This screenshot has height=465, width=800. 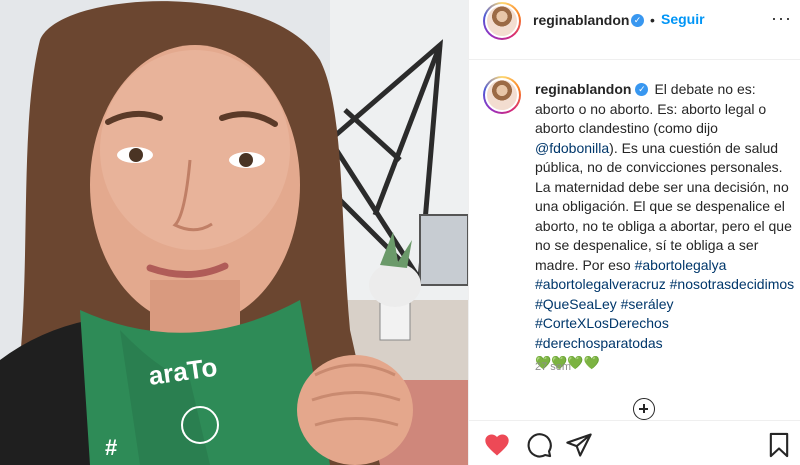 What do you see at coordinates (497, 445) in the screenshot?
I see `heart-filled-icon` at bounding box center [497, 445].